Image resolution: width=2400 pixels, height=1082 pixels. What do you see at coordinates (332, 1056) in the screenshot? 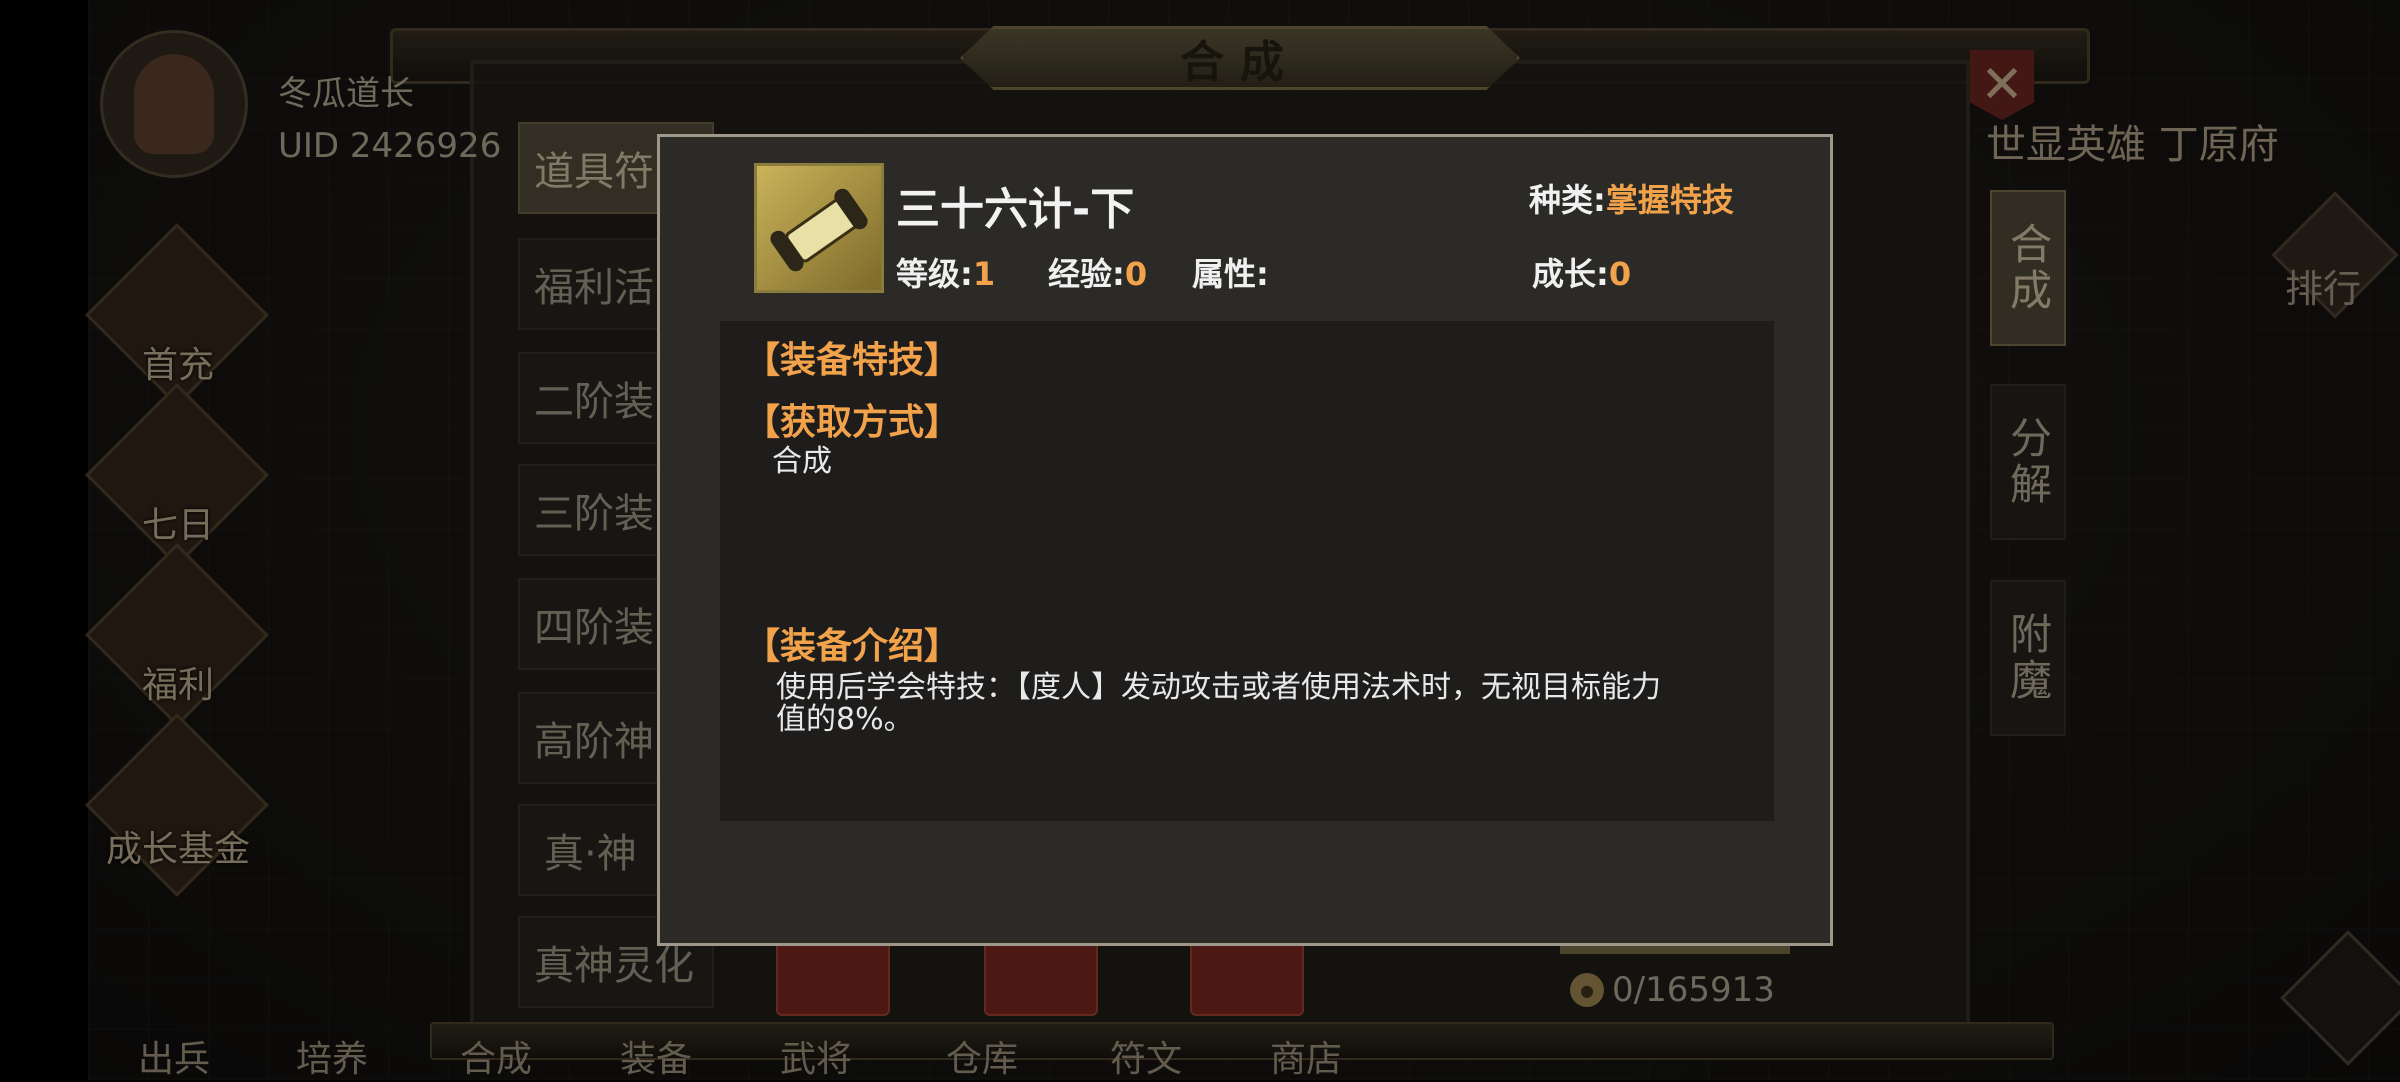
I see `nav-item: 培养` at bounding box center [332, 1056].